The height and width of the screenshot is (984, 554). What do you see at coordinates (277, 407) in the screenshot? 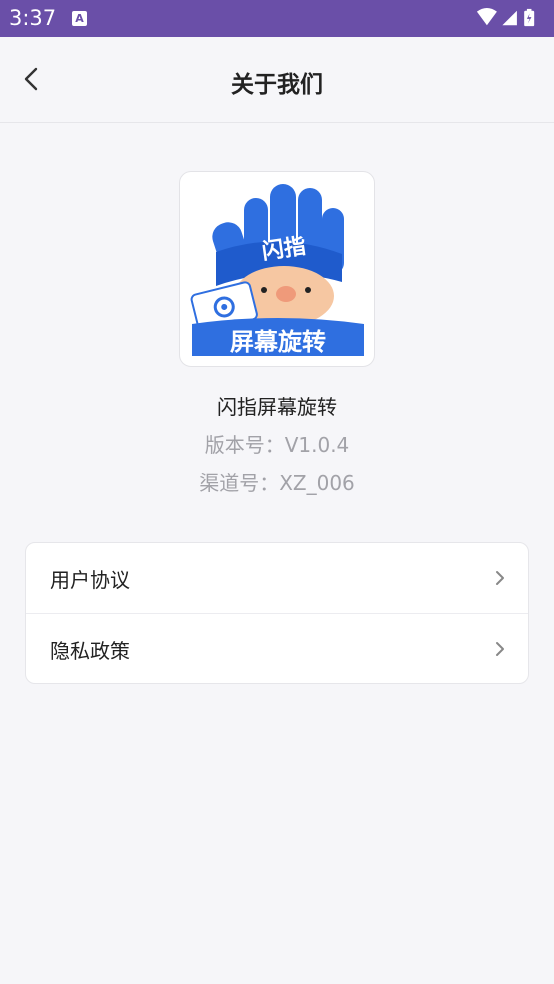
I see `app-name: 闪指屏幕旋转` at bounding box center [277, 407].